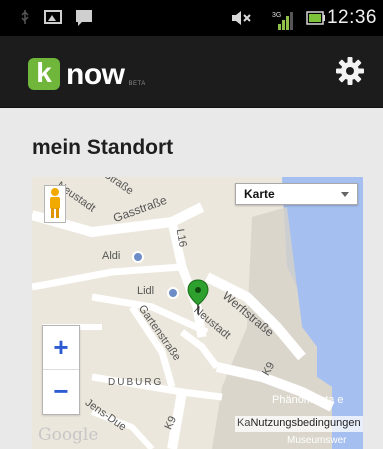  Describe the element at coordinates (95, 74) in the screenshot. I see `logo-text: now` at that location.